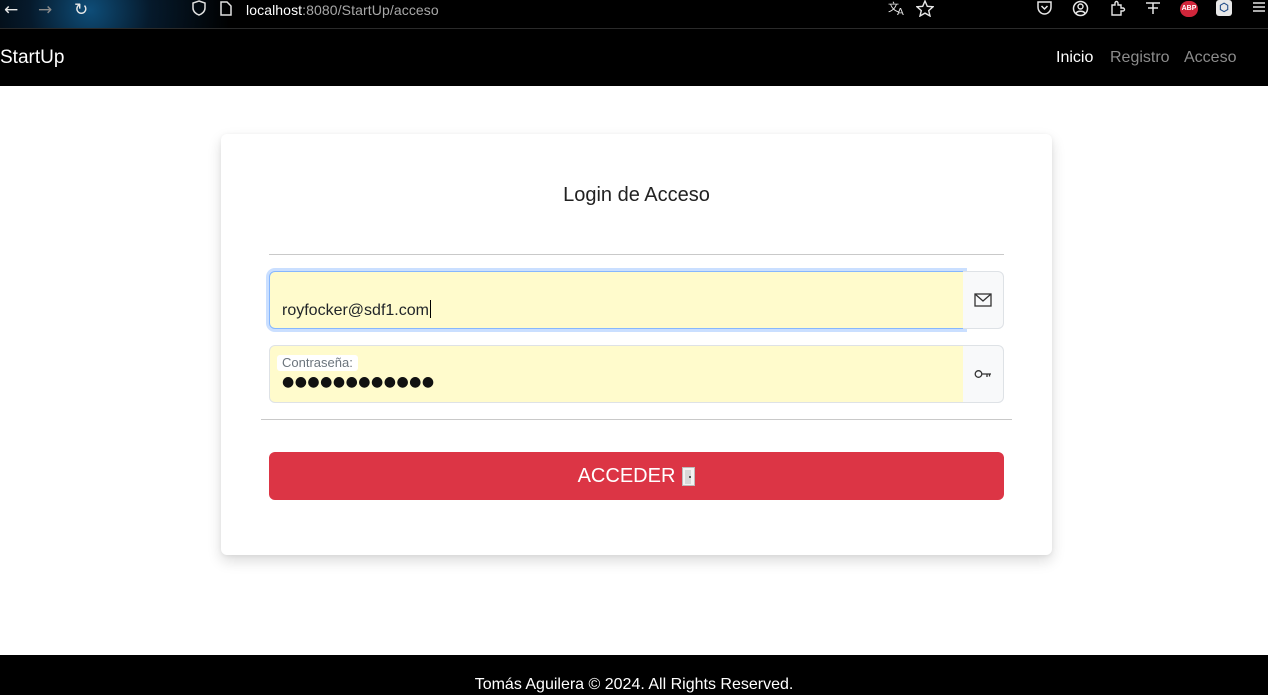  Describe the element at coordinates (636, 195) in the screenshot. I see `login-title: Login de Acceso` at that location.